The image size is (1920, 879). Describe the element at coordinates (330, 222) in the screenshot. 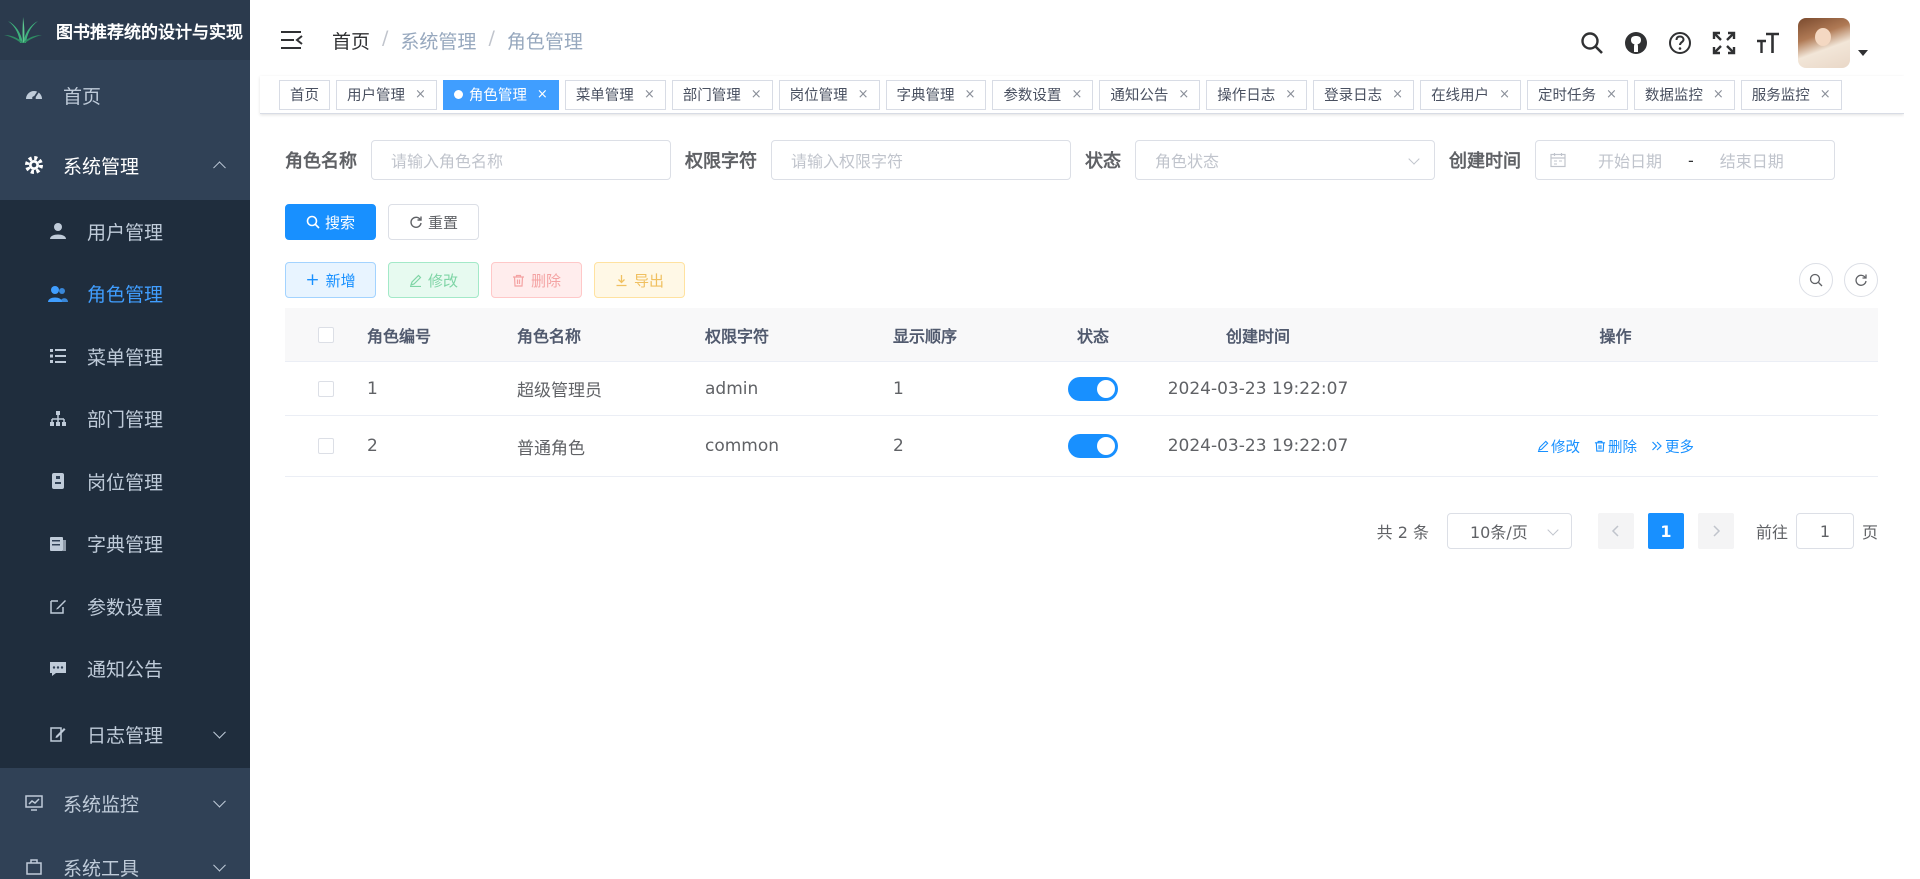

I see `search-button: 搜索` at that location.